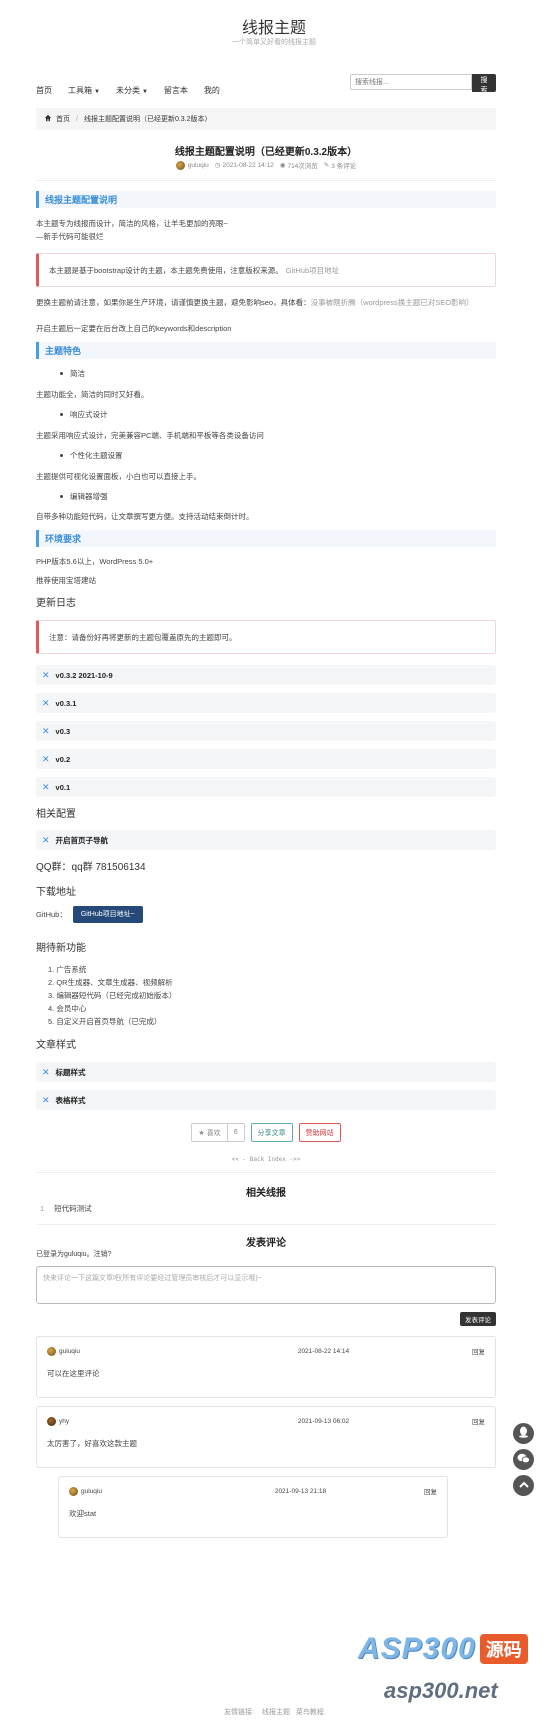 Image resolution: width=548 pixels, height=1732 pixels. What do you see at coordinates (484, 84) in the screenshot?
I see `search-button: 搜索` at bounding box center [484, 84].